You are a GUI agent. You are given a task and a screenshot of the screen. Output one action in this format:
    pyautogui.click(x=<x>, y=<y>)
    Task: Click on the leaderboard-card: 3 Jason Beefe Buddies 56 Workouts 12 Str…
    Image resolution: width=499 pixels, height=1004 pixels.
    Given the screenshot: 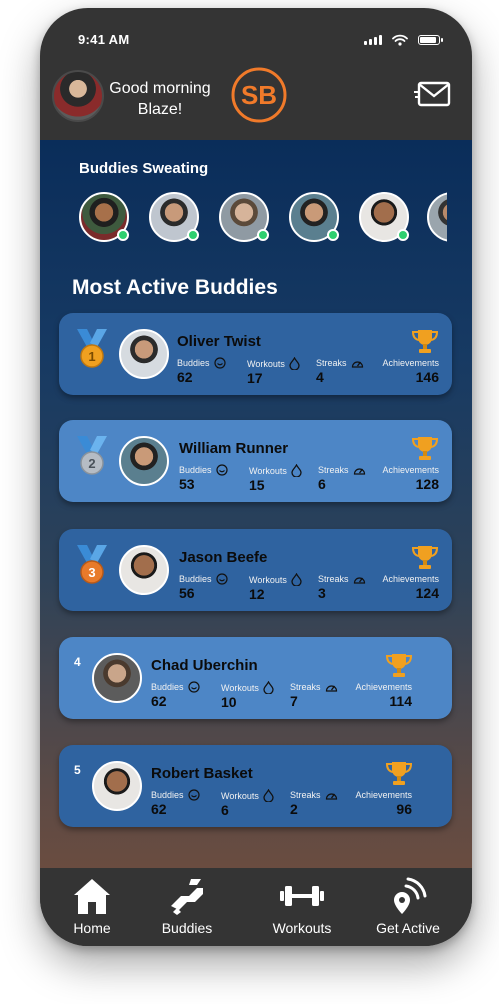 What is the action you would take?
    pyautogui.click(x=255, y=570)
    